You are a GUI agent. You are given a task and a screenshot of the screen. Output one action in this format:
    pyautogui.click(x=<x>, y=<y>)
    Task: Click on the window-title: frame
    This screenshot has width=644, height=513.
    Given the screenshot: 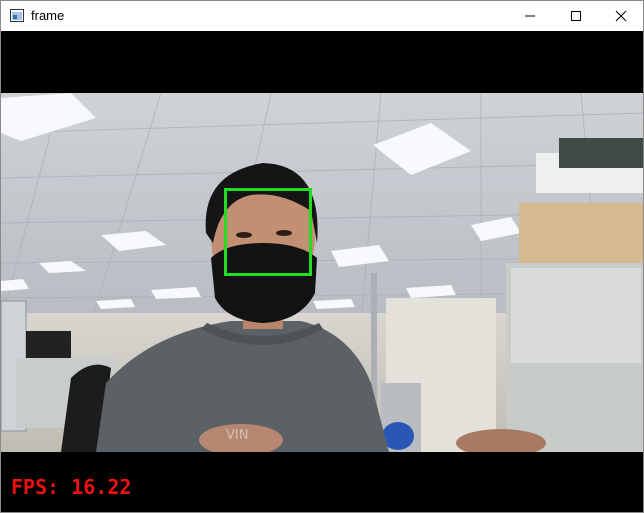 What is the action you would take?
    pyautogui.click(x=48, y=15)
    